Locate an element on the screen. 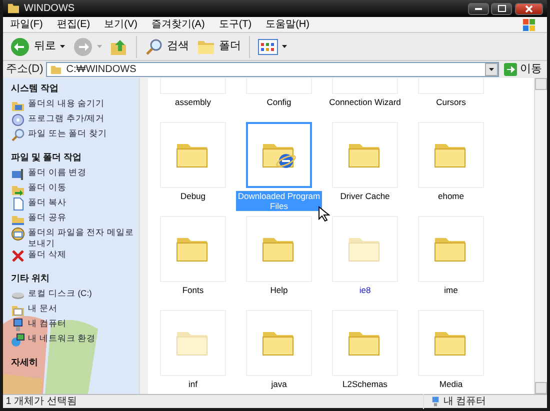  close-icon is located at coordinates (529, 8).